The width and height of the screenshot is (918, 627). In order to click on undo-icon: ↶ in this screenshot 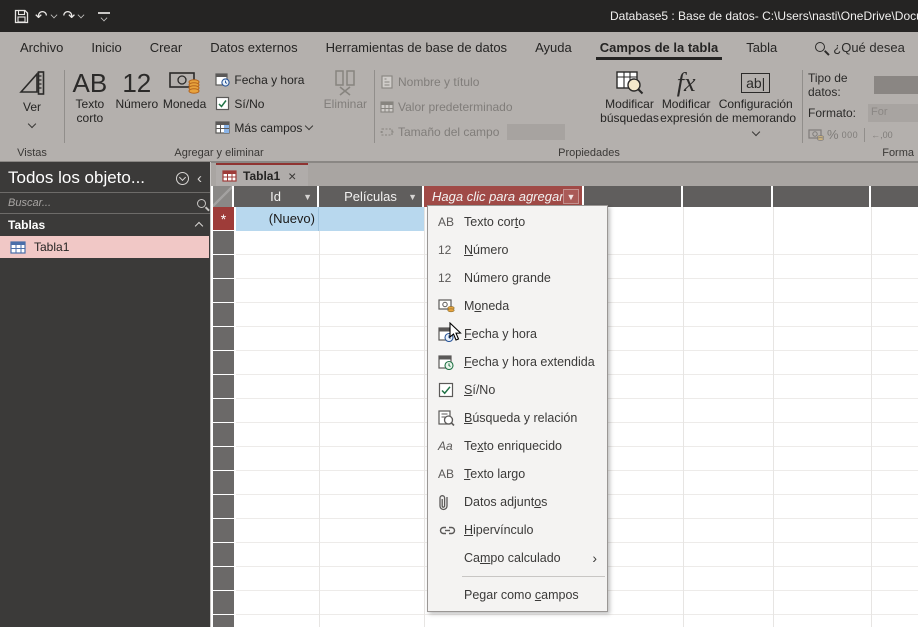, I will do `click(46, 16)`.